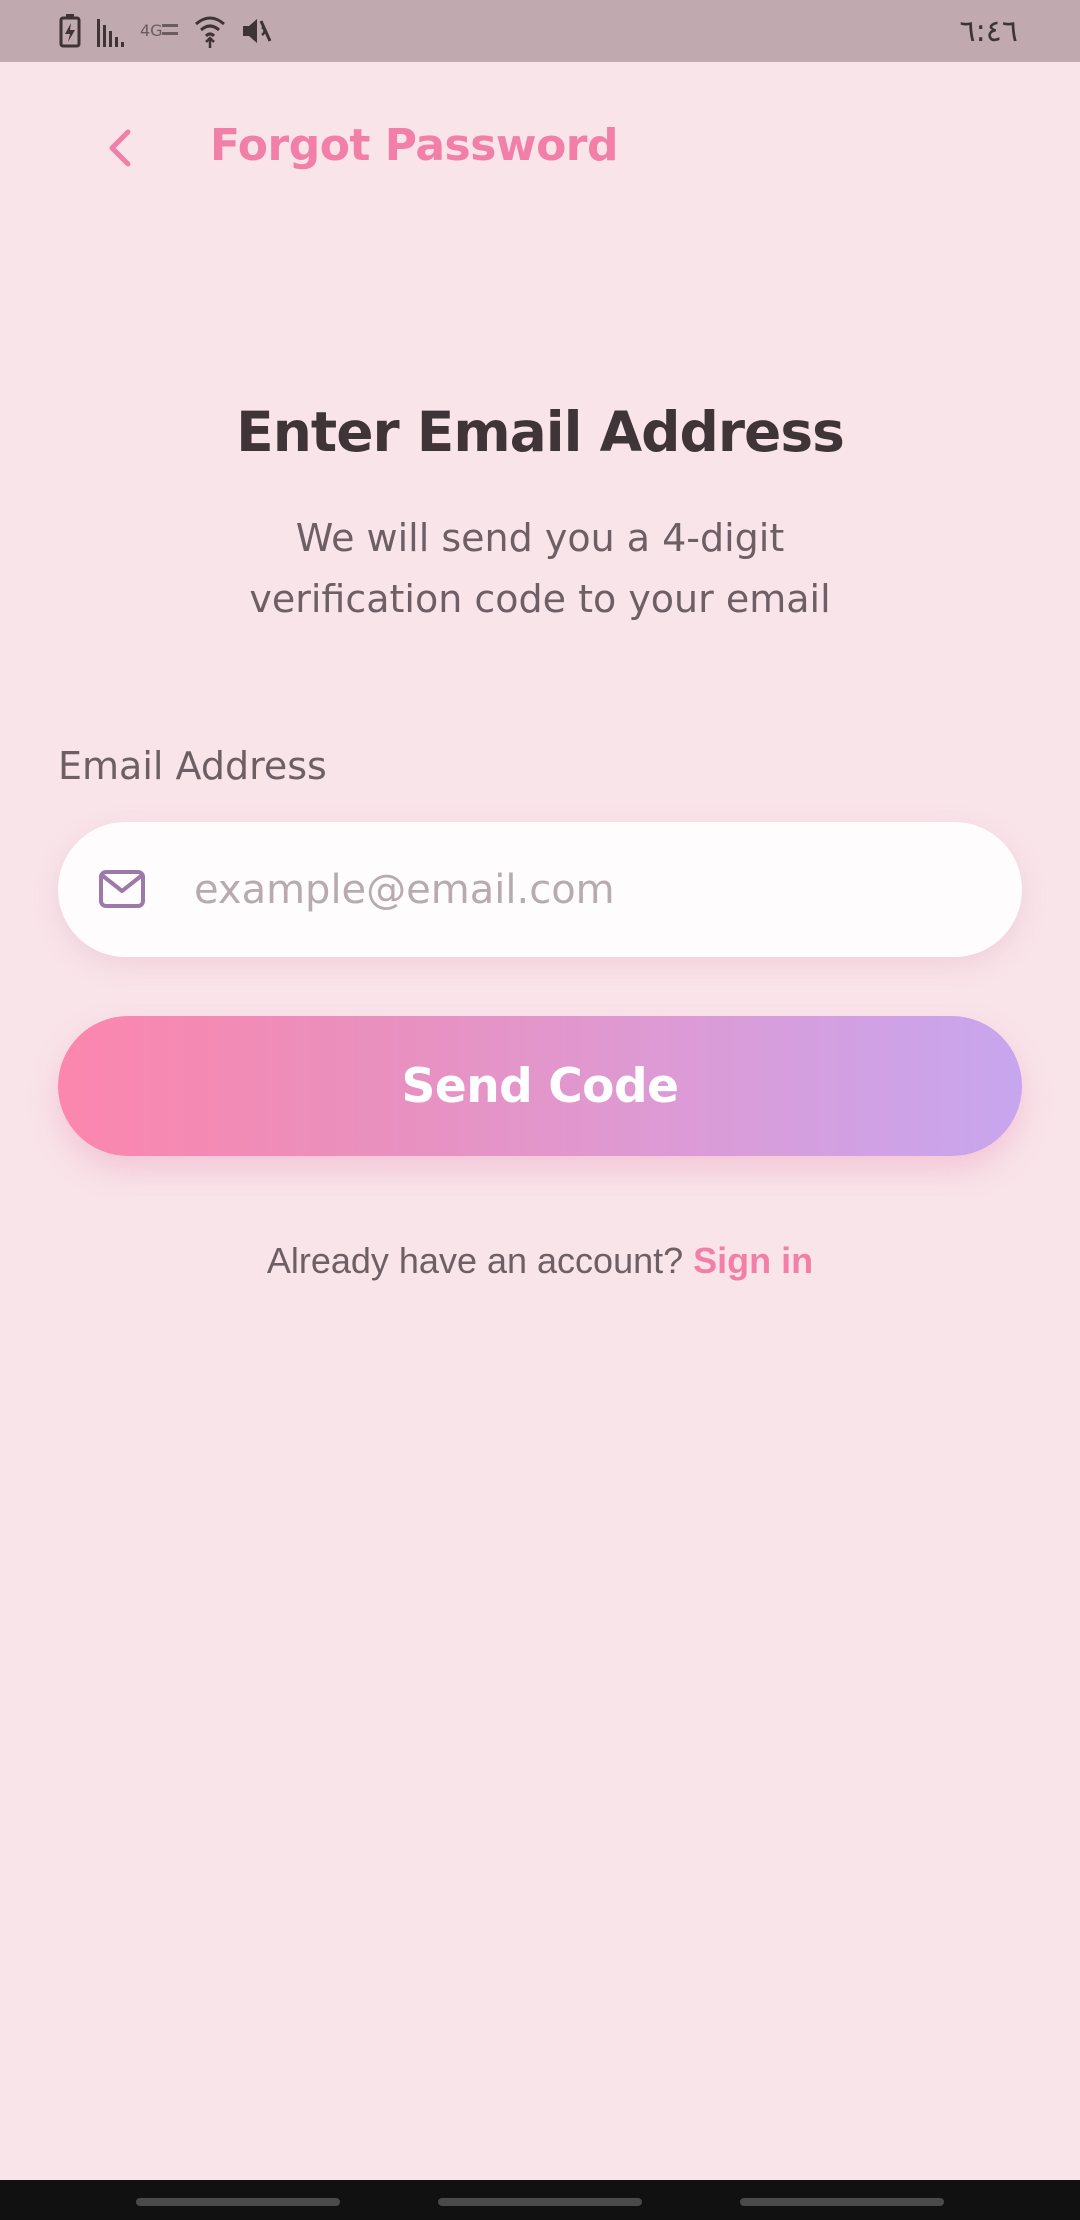  I want to click on chevron-left-icon, so click(120, 148).